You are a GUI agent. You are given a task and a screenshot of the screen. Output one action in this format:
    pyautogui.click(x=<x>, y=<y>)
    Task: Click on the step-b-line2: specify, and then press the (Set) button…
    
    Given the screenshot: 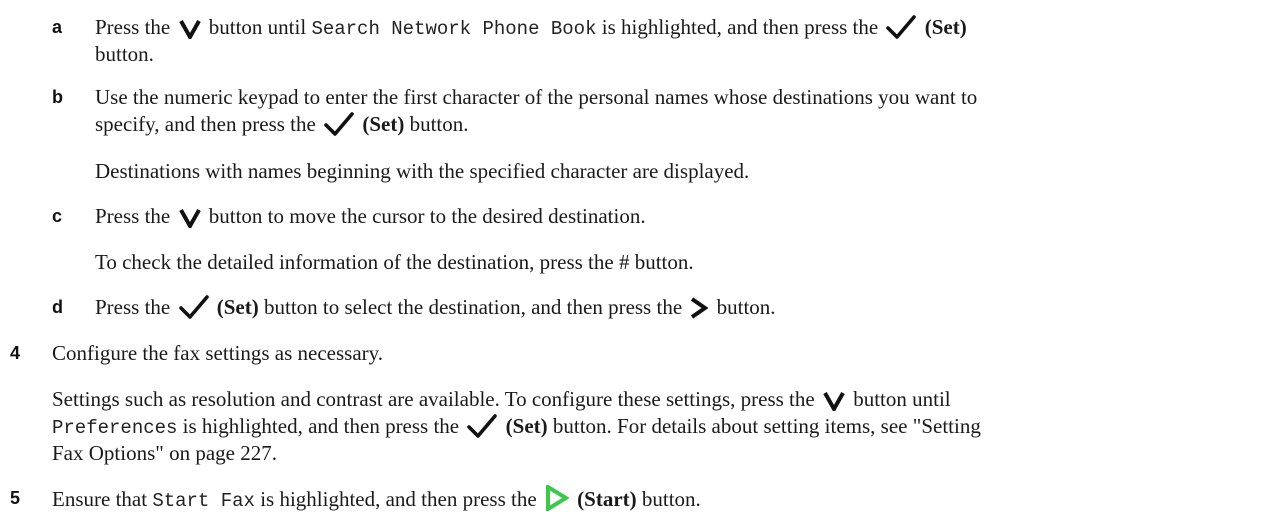 What is the action you would take?
    pyautogui.click(x=281, y=126)
    